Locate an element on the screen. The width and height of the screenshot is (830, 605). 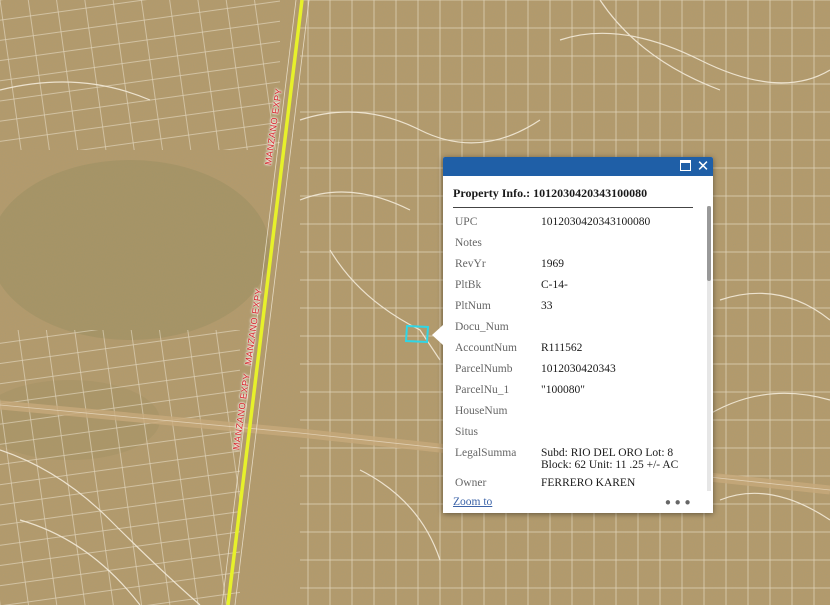
attribute-key: ParcelNumb is located at coordinates (484, 369).